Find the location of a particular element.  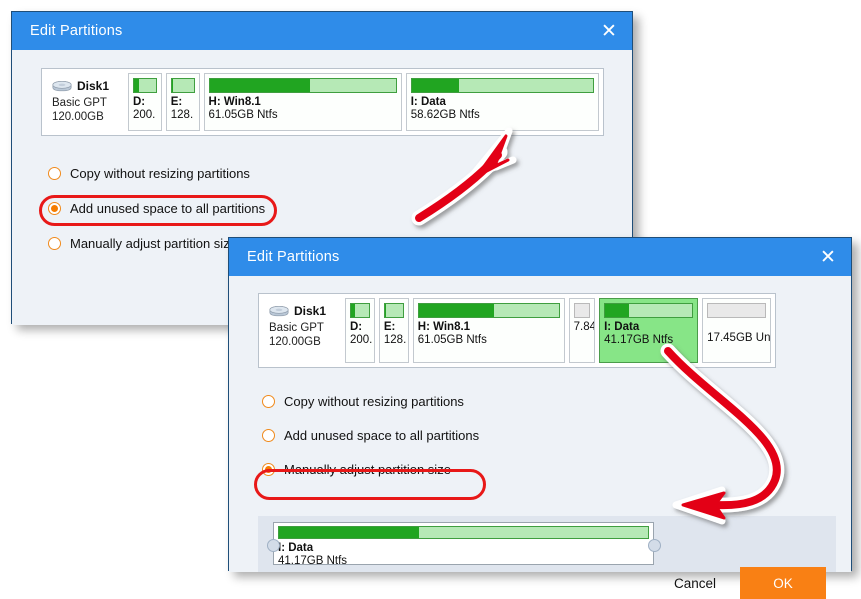

radio-icon-add-unused-space is located at coordinates (54, 208).